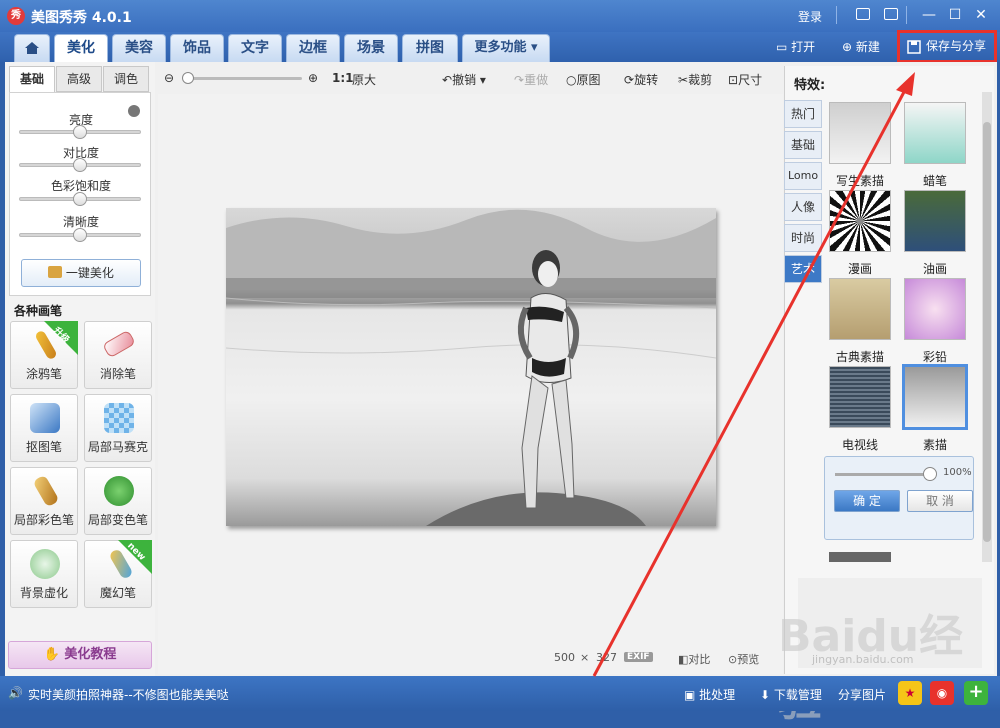 The height and width of the screenshot is (728, 1000). I want to click on effect-thumb-classic-sketch, so click(860, 309).